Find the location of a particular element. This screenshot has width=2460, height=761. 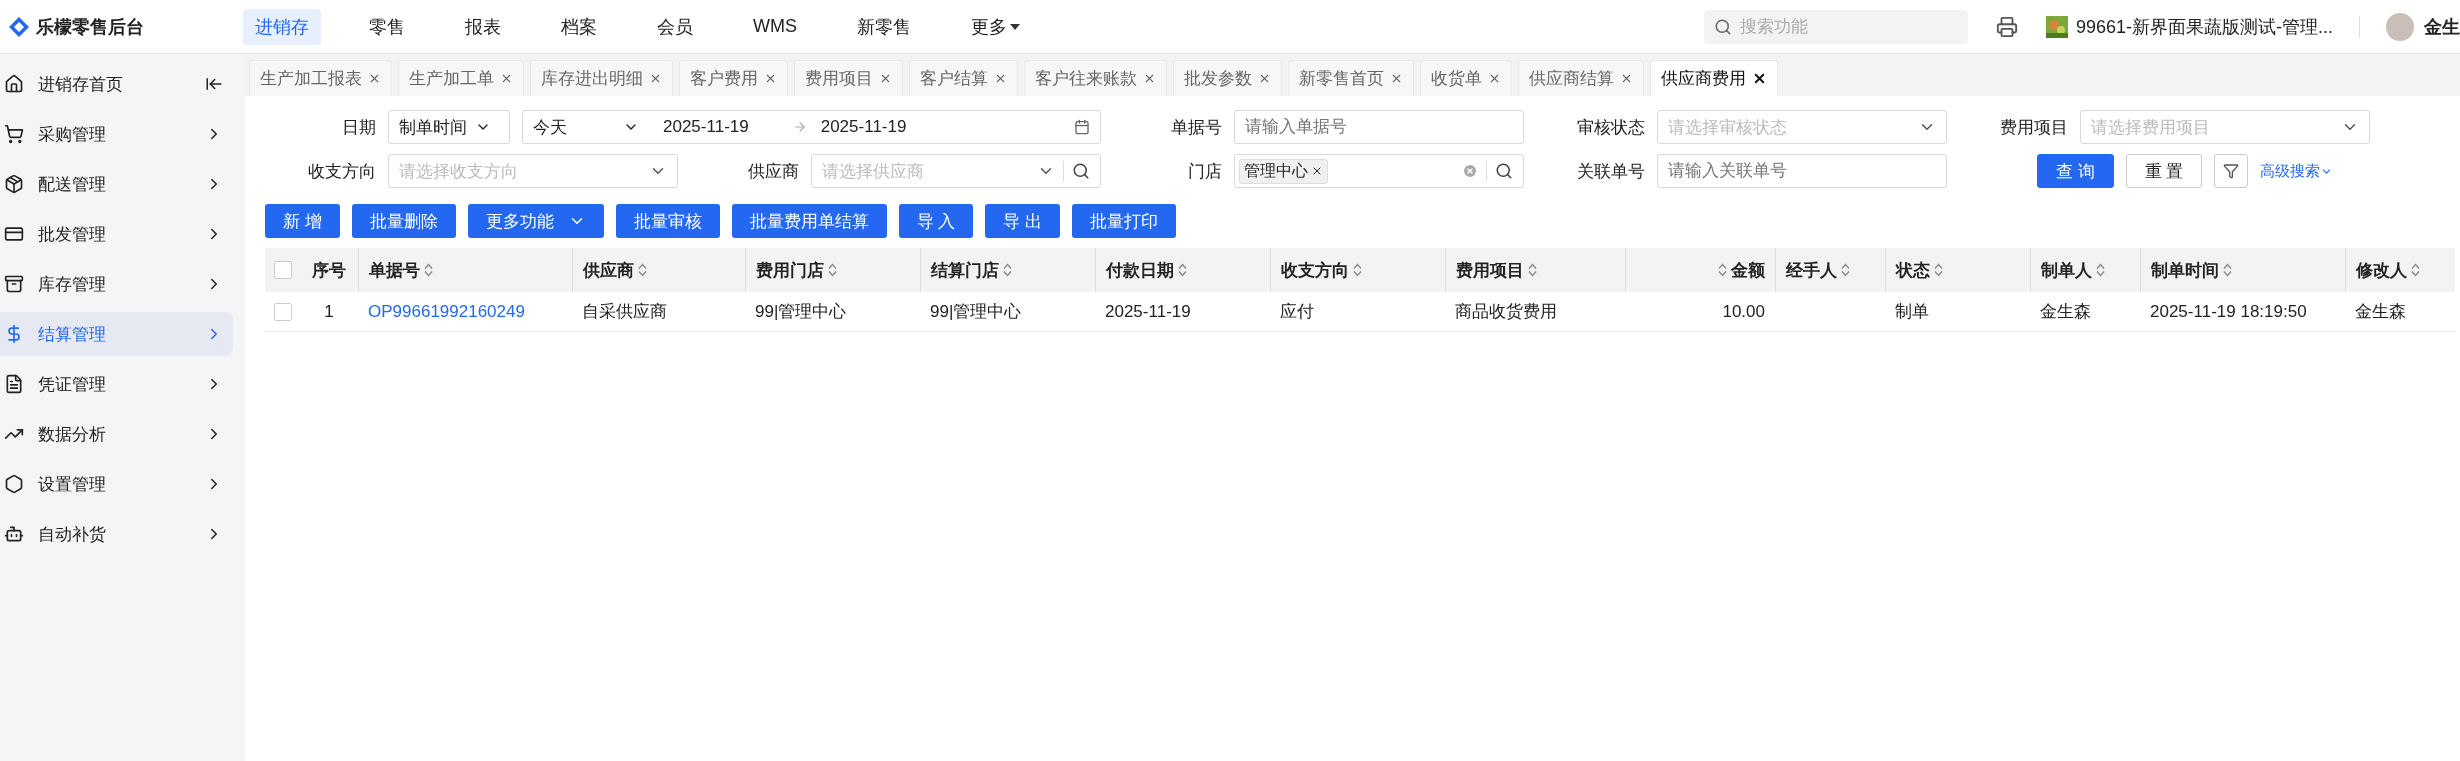

printer-icon is located at coordinates (2006, 26).